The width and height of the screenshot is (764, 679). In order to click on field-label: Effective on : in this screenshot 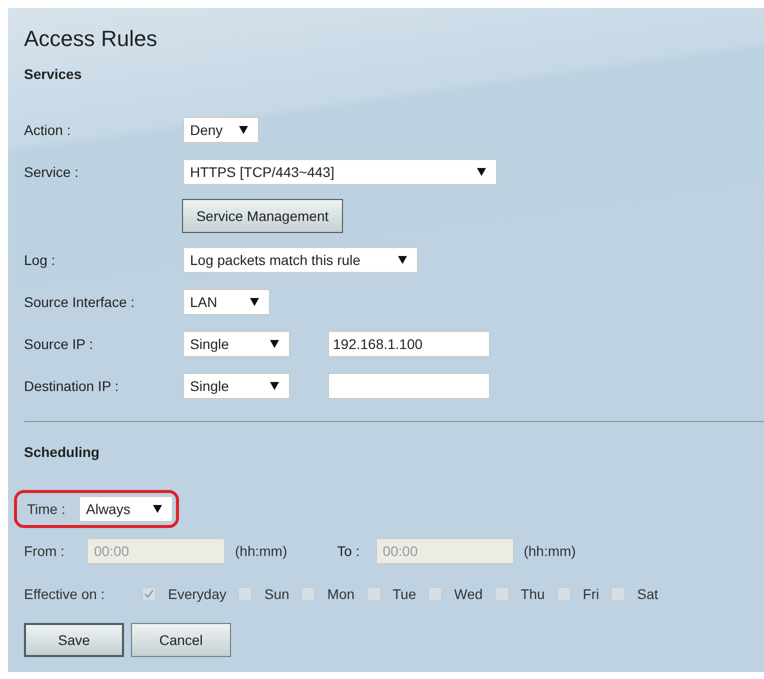, I will do `click(65, 594)`.